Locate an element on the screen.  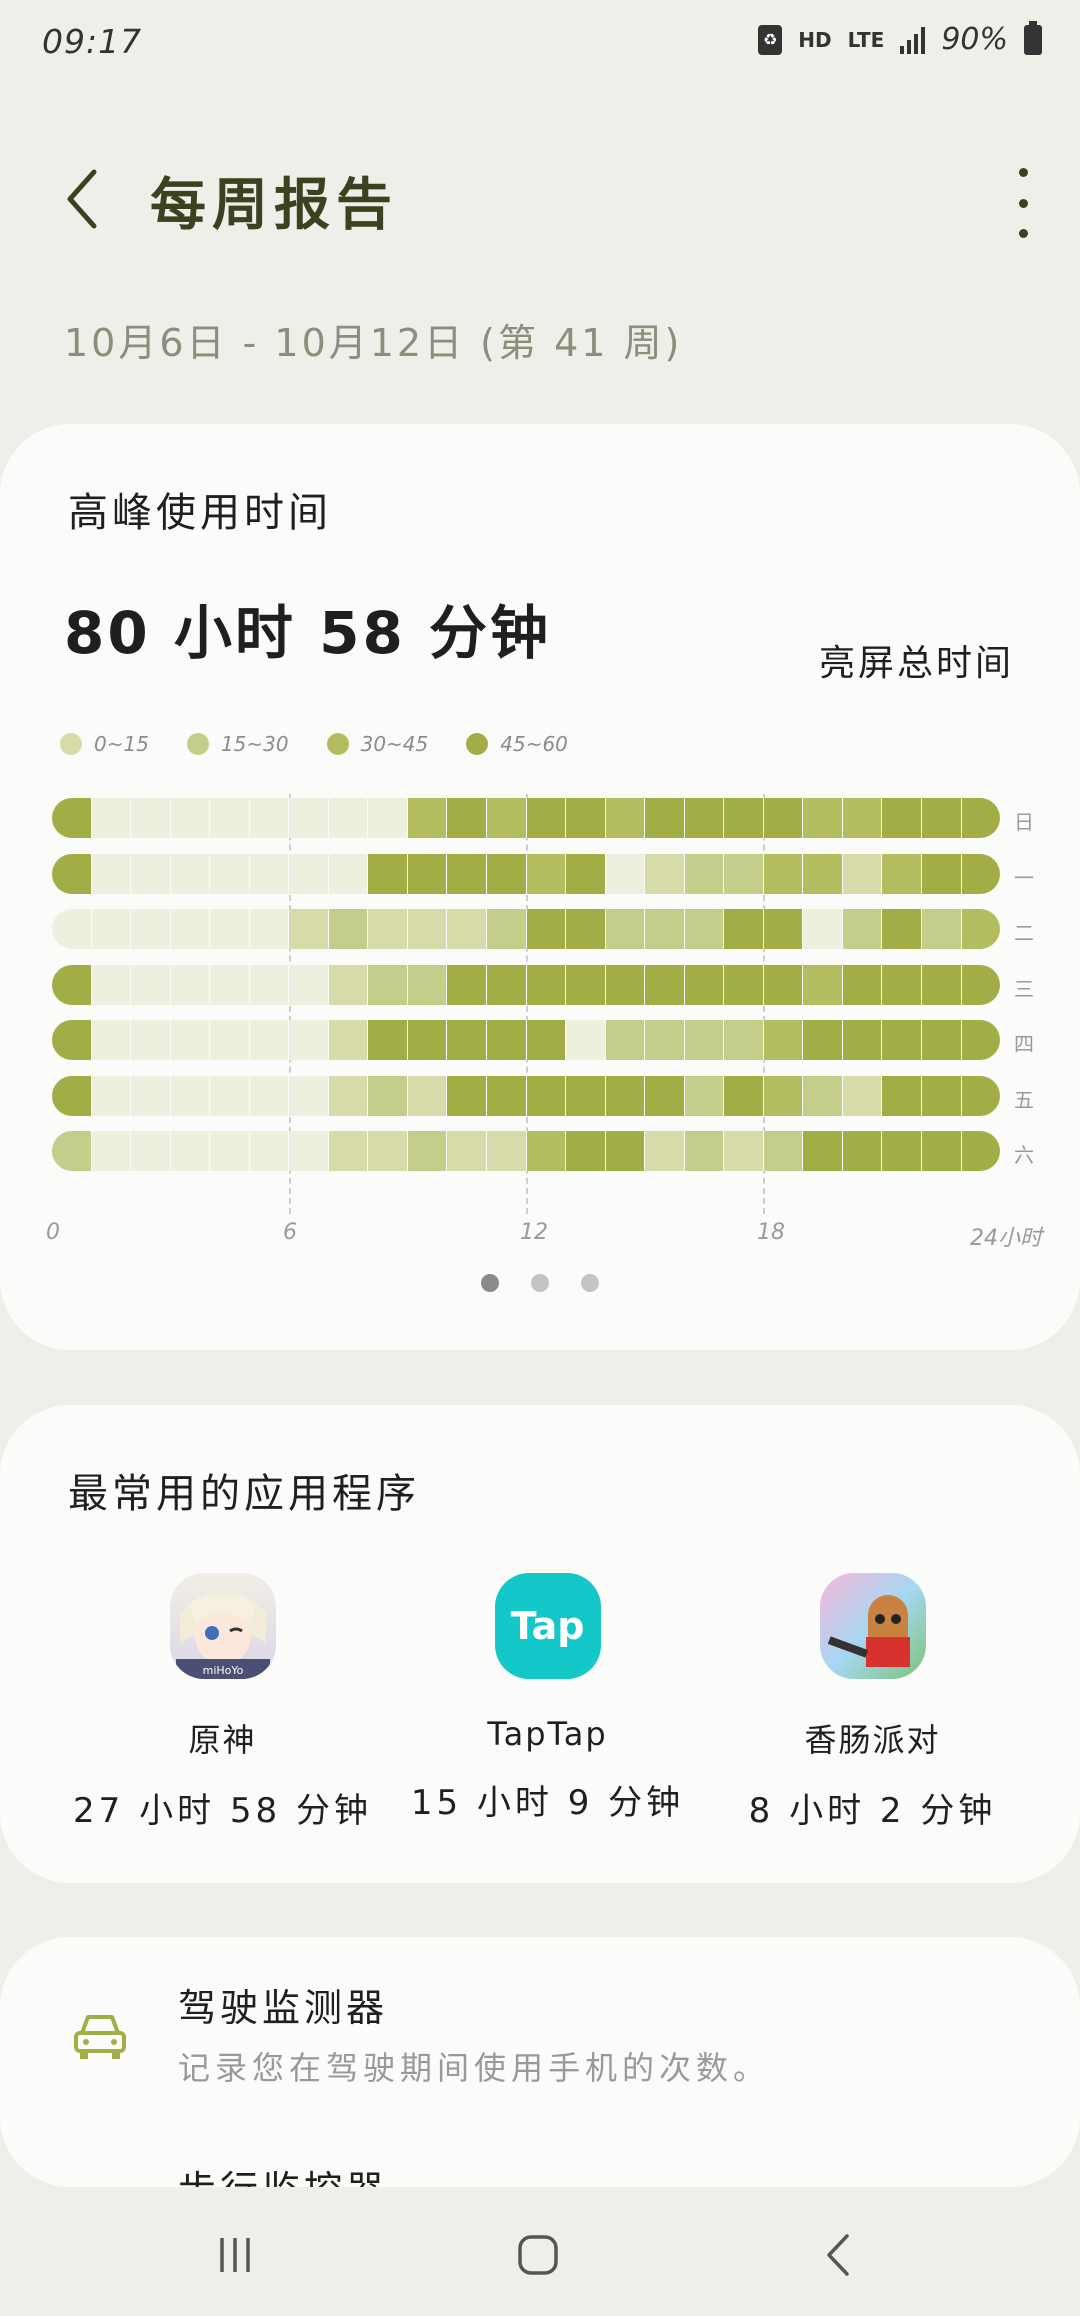
day-label: 三 is located at coordinates (1024, 988).